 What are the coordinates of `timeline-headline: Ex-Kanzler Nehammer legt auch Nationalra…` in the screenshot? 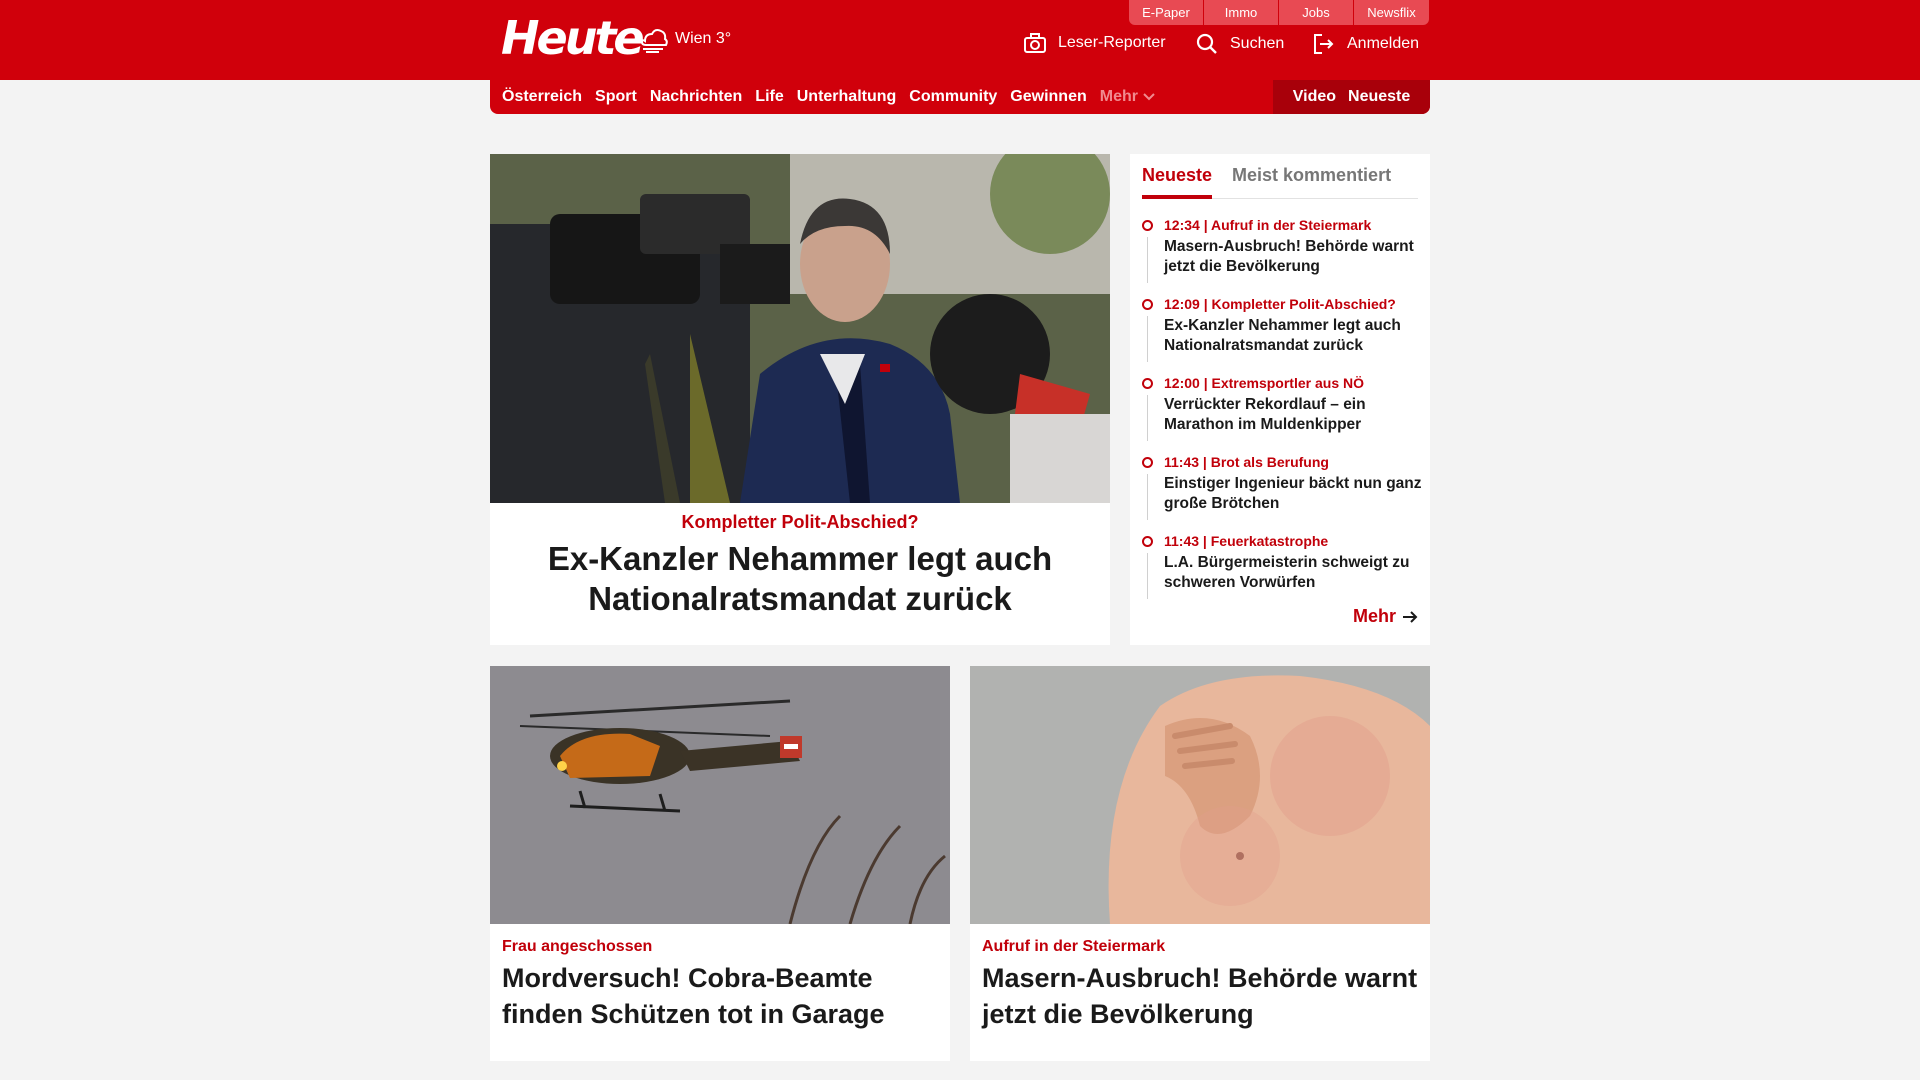 It's located at (1293, 336).